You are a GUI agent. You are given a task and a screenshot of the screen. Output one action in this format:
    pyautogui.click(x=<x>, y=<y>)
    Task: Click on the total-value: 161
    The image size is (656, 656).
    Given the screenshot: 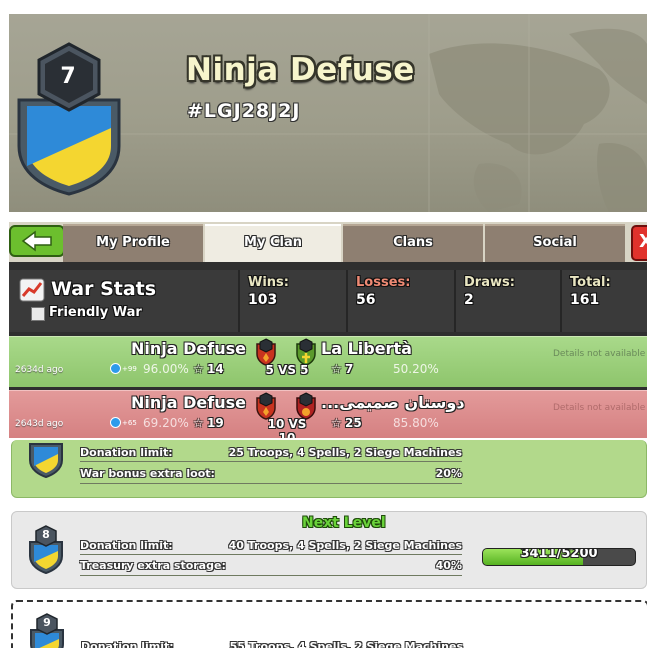 What is the action you would take?
    pyautogui.click(x=585, y=300)
    